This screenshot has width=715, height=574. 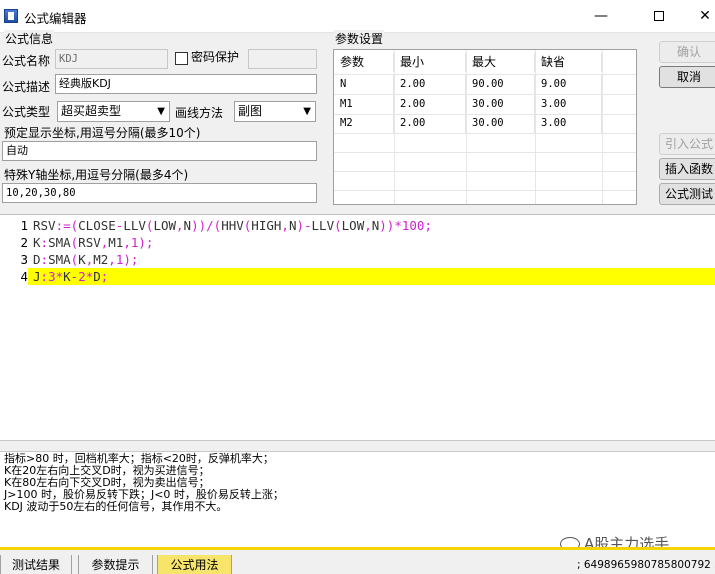 What do you see at coordinates (55, 18) in the screenshot?
I see `window-title: 公式编辑器` at bounding box center [55, 18].